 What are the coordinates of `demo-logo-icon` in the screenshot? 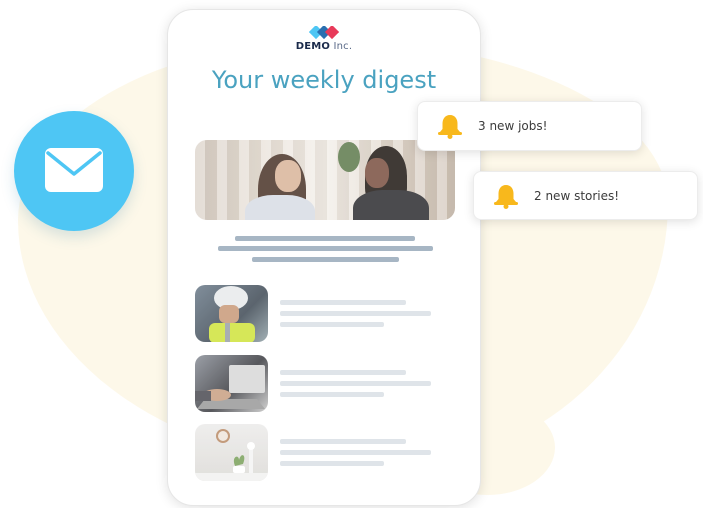 It's located at (324, 33).